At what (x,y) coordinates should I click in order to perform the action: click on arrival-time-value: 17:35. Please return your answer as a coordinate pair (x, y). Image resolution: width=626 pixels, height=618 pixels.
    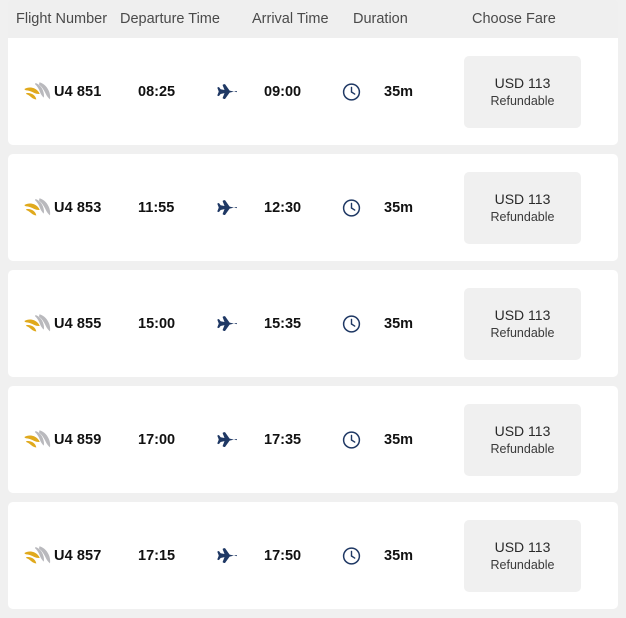
    Looking at the image, I should click on (283, 439).